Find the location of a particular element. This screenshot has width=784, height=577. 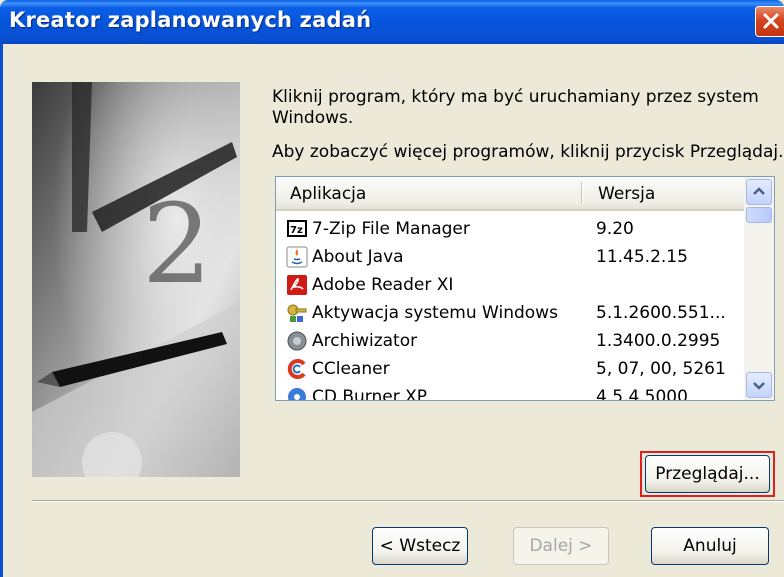

svg-text: 7z is located at coordinates (296, 230).